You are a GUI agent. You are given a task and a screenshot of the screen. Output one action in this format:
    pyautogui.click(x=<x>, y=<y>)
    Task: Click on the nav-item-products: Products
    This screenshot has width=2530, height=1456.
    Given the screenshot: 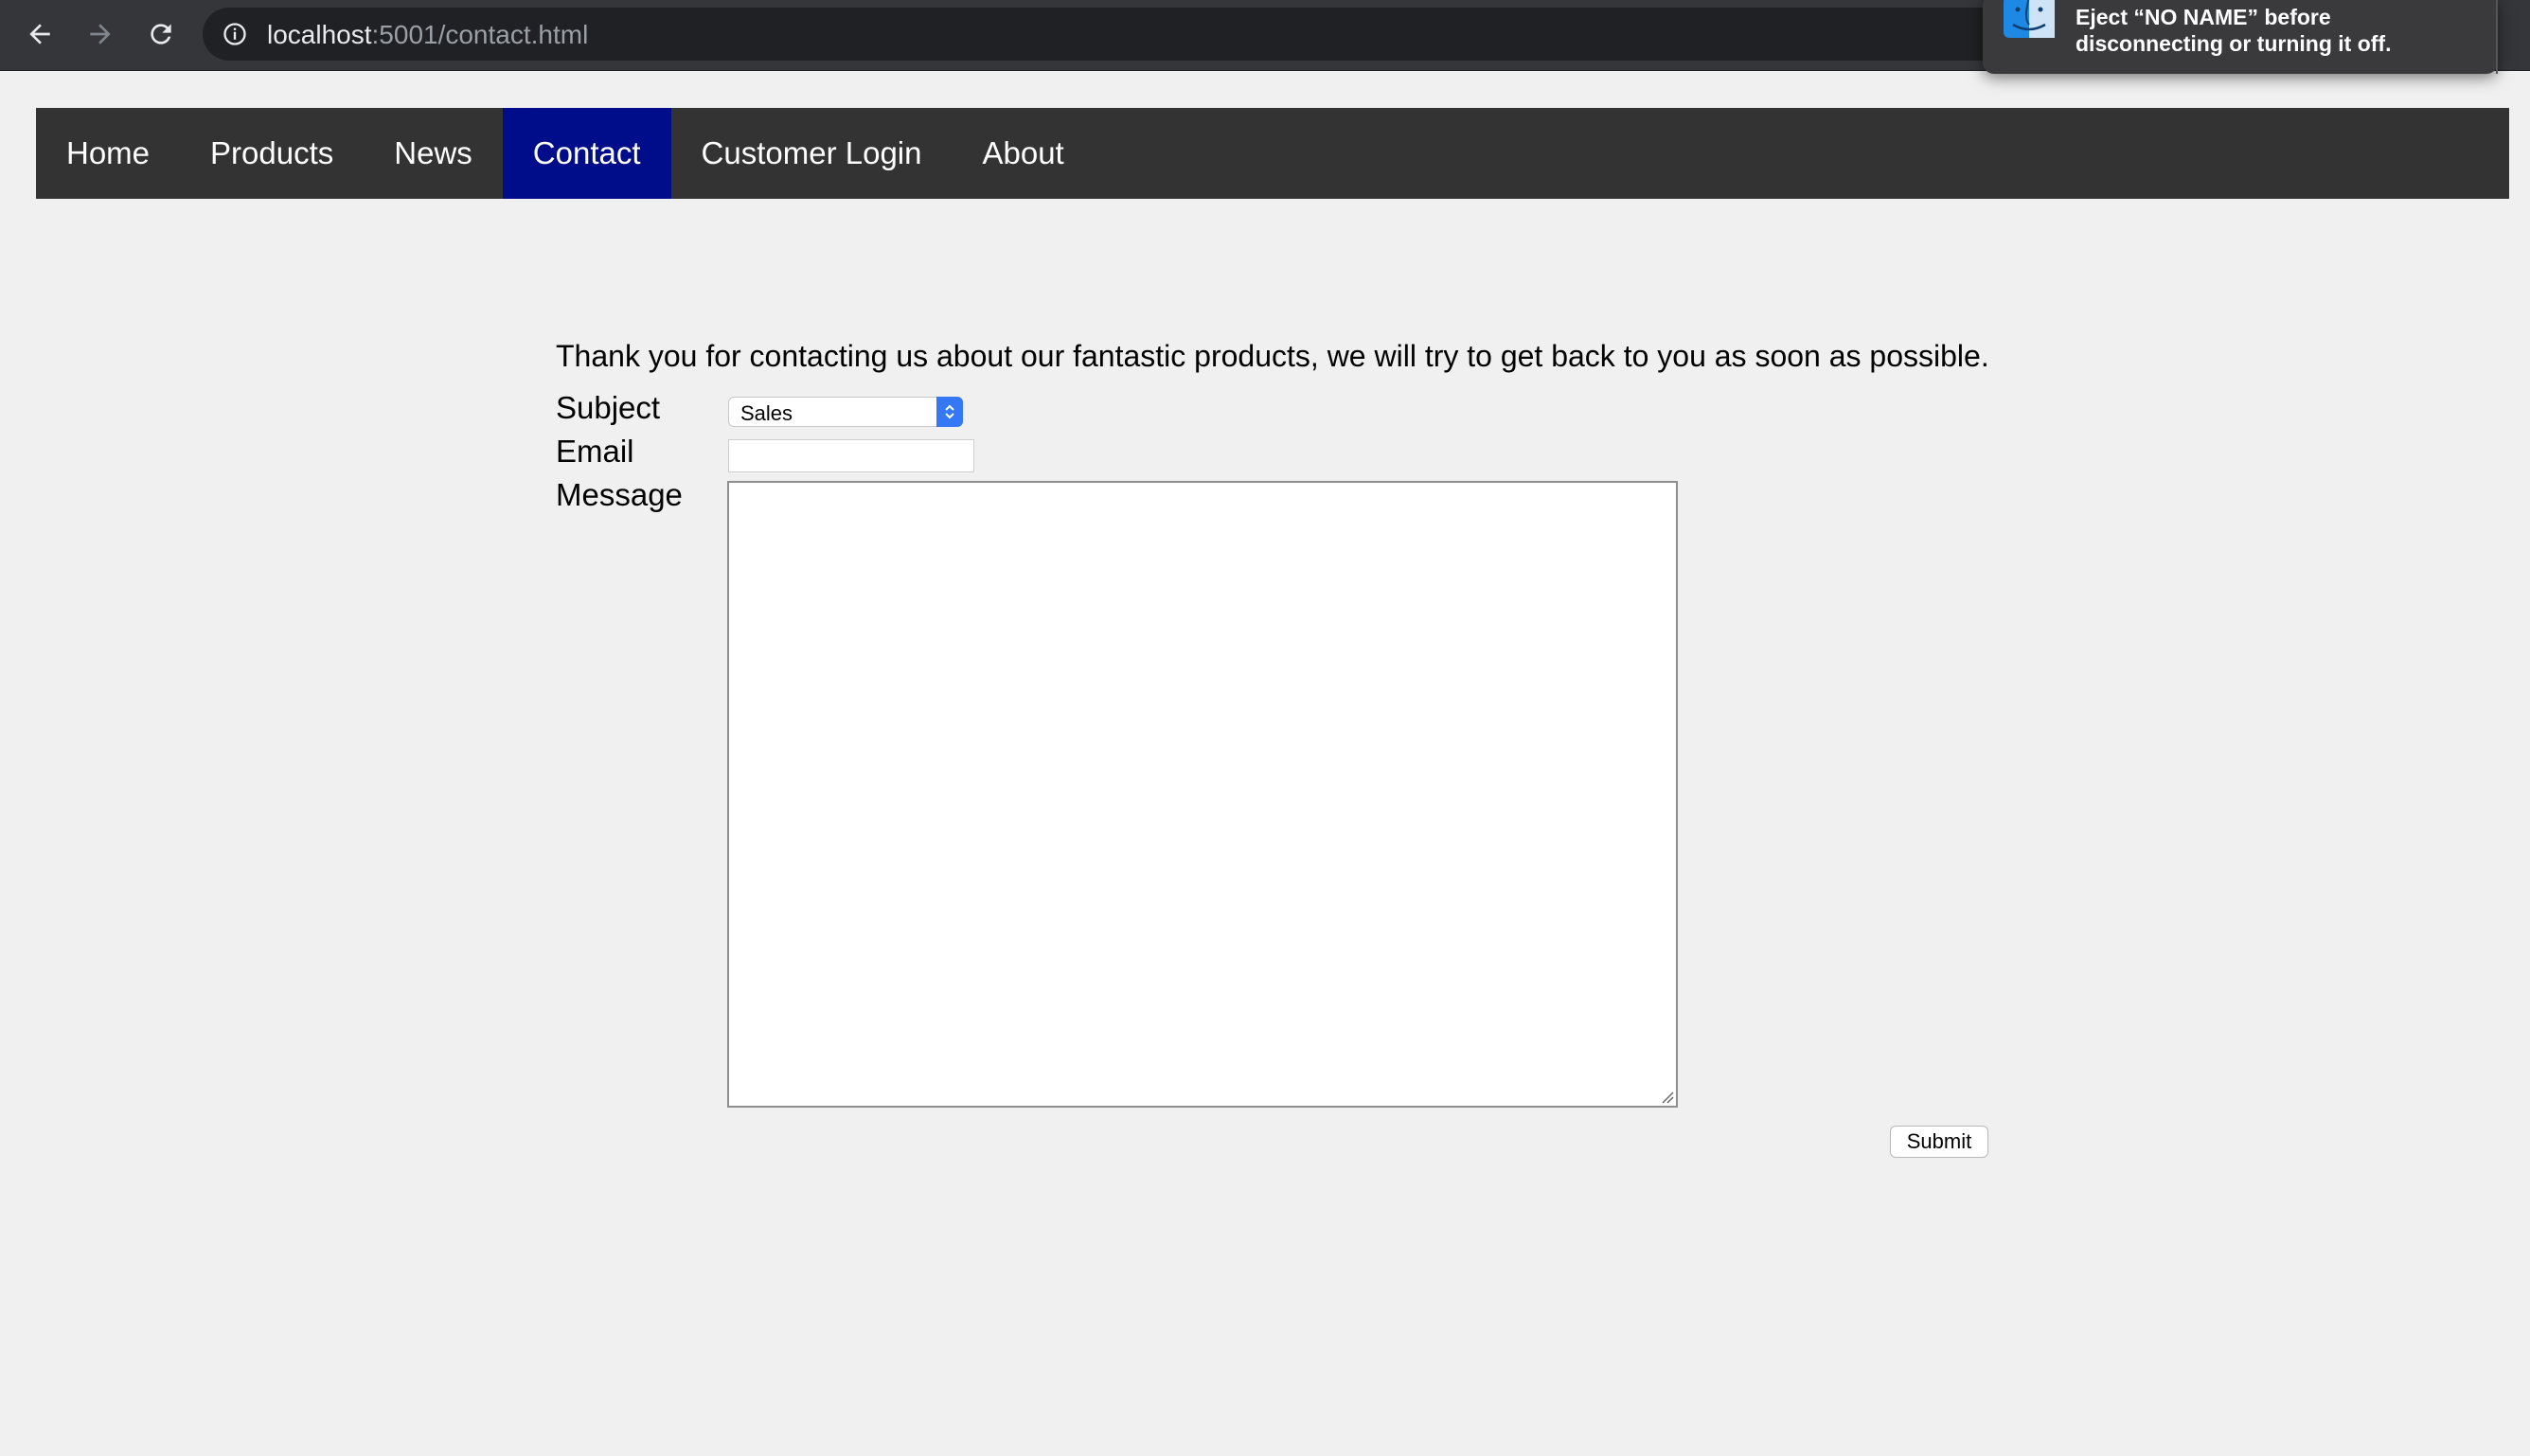 What is the action you would take?
    pyautogui.click(x=272, y=153)
    